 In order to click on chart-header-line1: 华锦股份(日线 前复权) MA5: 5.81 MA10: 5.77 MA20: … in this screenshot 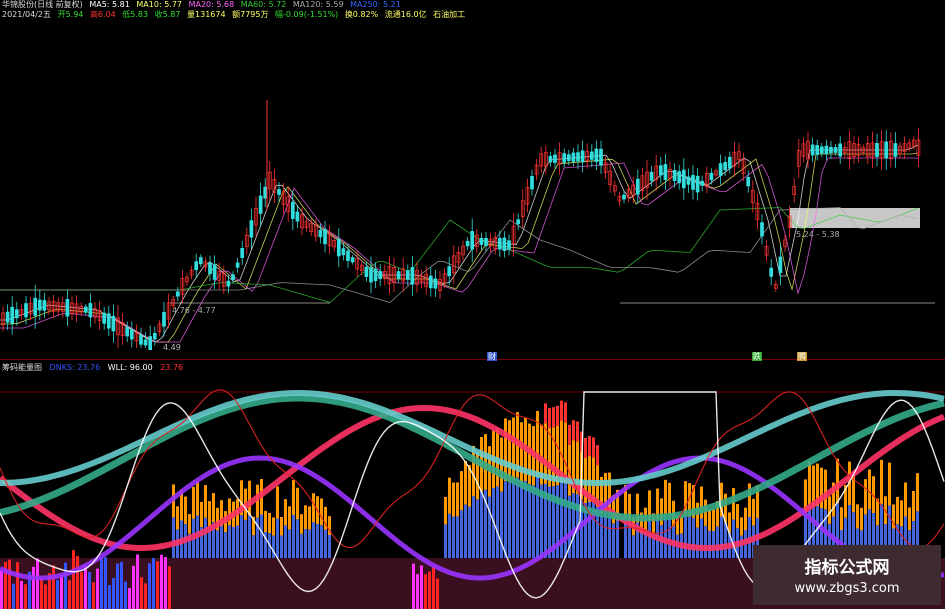, I will do `click(203, 5)`.